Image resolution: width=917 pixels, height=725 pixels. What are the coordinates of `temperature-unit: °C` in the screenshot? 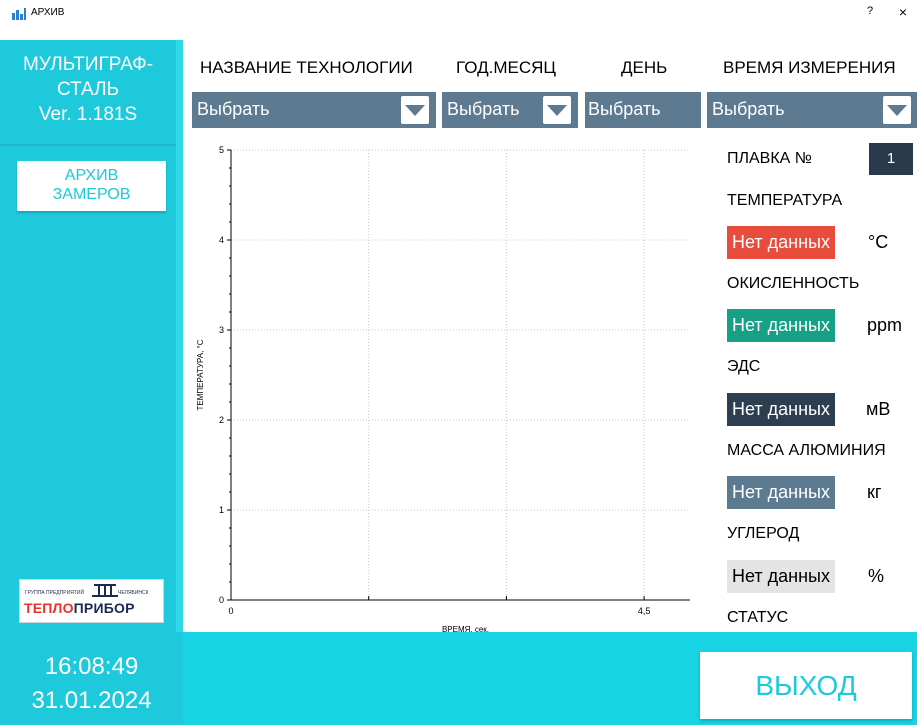 It's located at (878, 242).